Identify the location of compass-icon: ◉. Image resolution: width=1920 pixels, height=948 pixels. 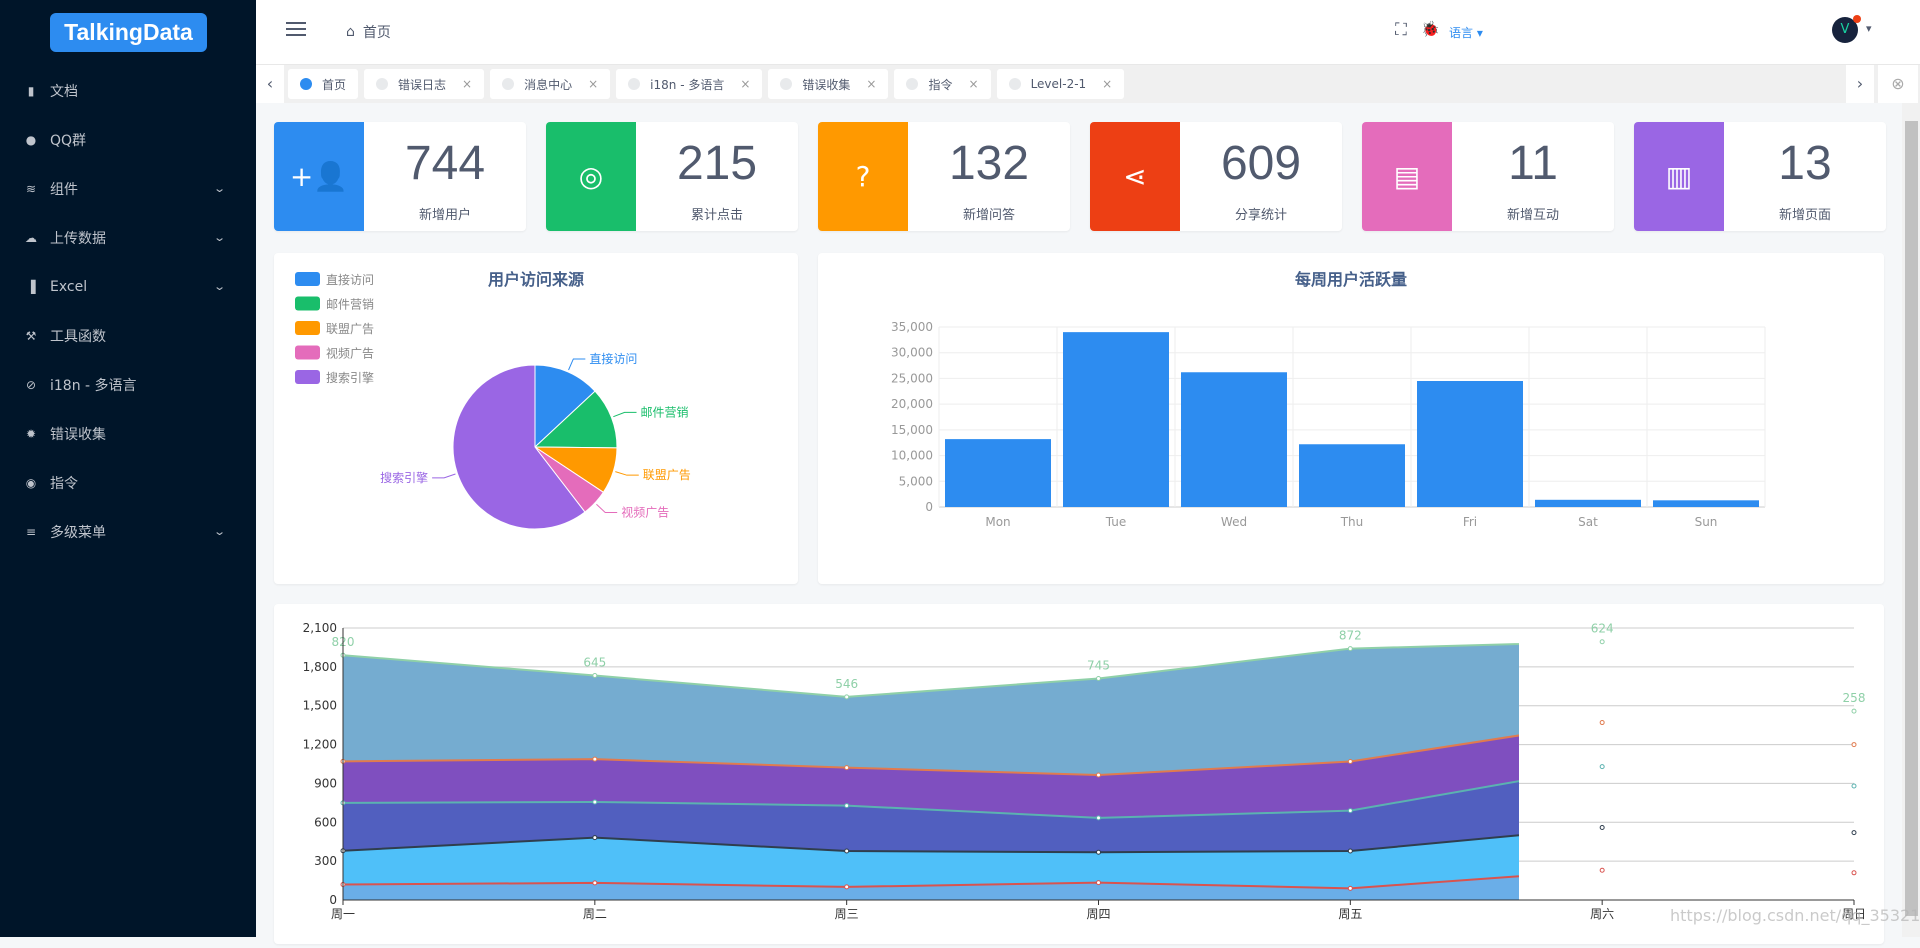
(31, 482).